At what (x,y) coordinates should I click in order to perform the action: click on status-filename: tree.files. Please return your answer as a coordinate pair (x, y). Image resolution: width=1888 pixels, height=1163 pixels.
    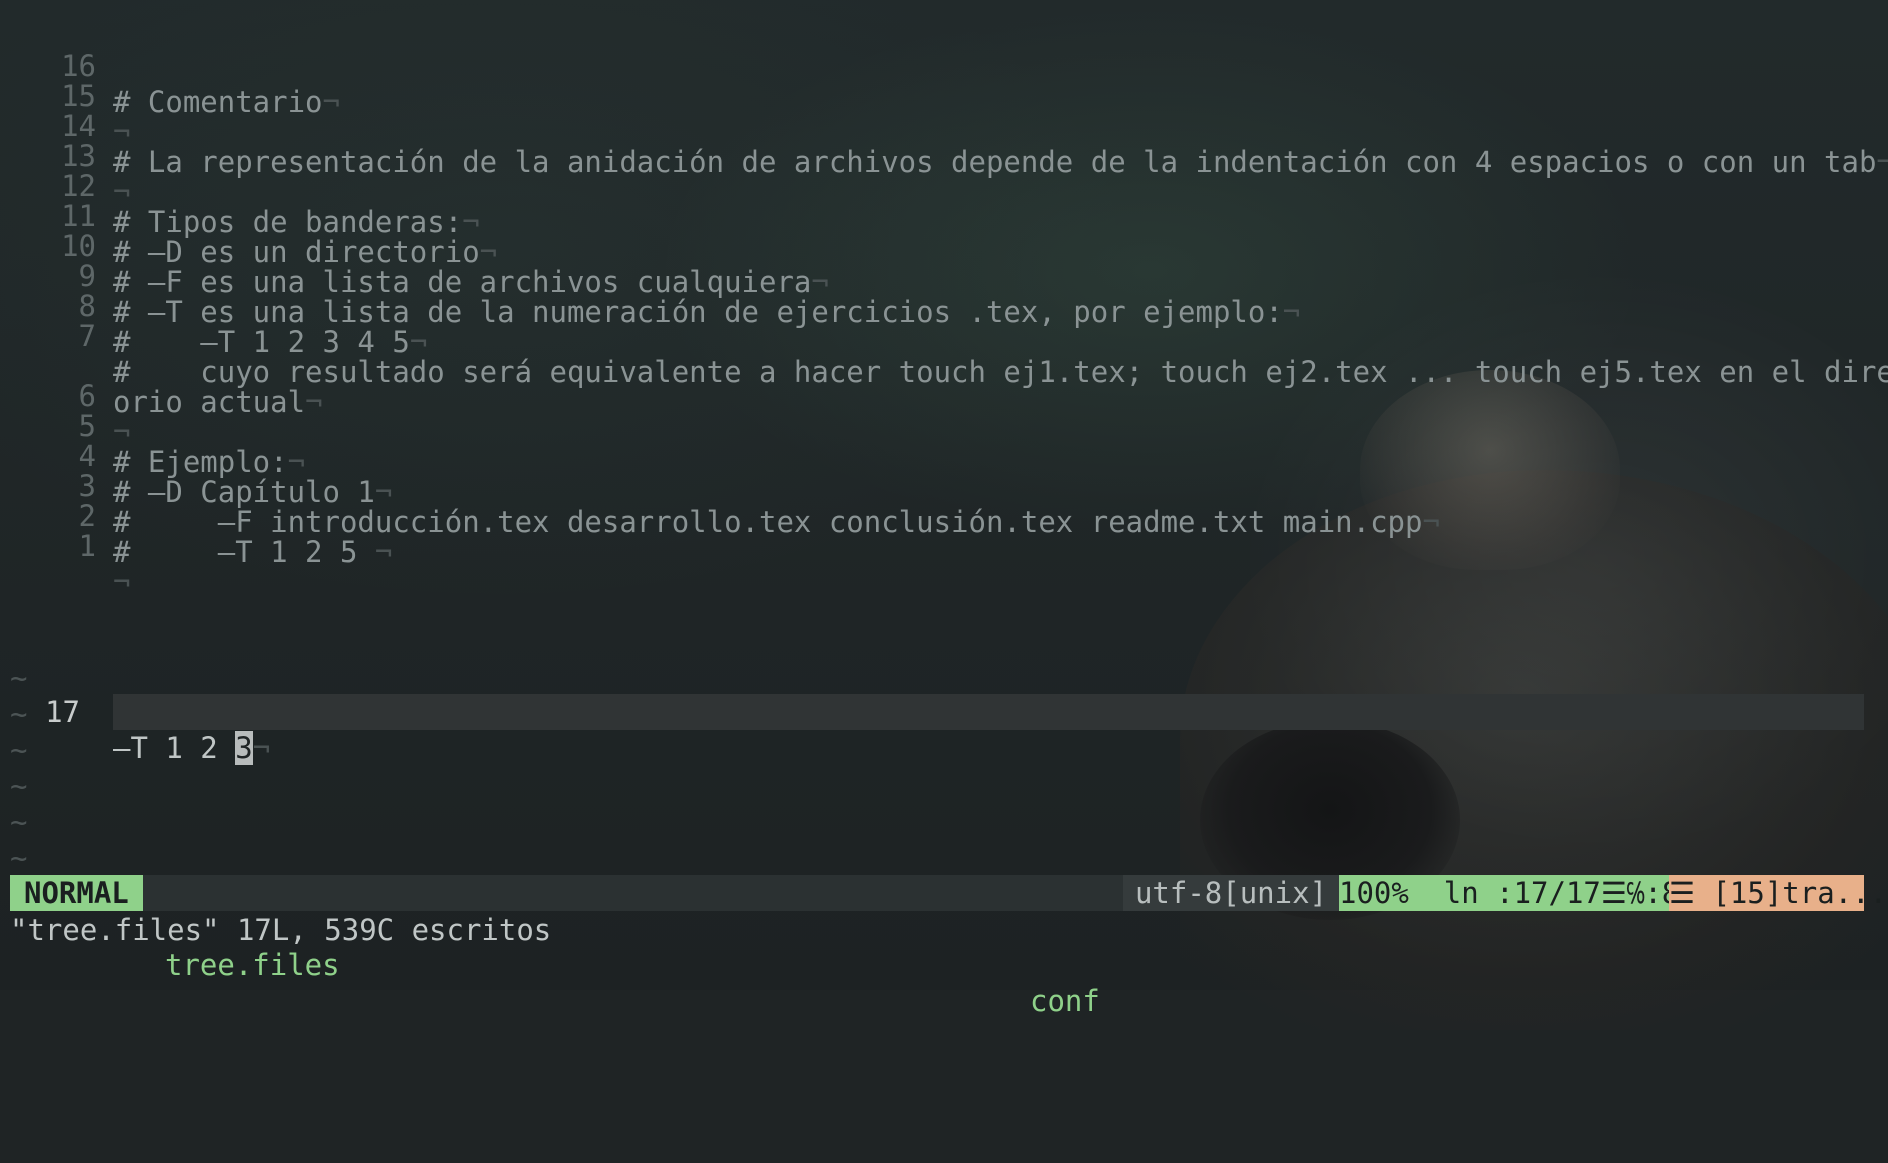
    Looking at the image, I should click on (252, 965).